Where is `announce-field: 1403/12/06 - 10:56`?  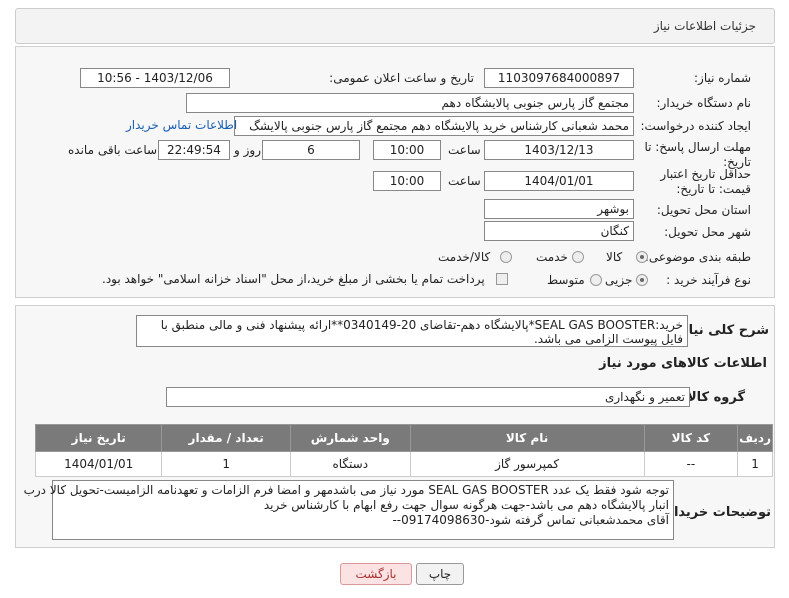
announce-field: 1403/12/06 - 10:56 is located at coordinates (155, 78).